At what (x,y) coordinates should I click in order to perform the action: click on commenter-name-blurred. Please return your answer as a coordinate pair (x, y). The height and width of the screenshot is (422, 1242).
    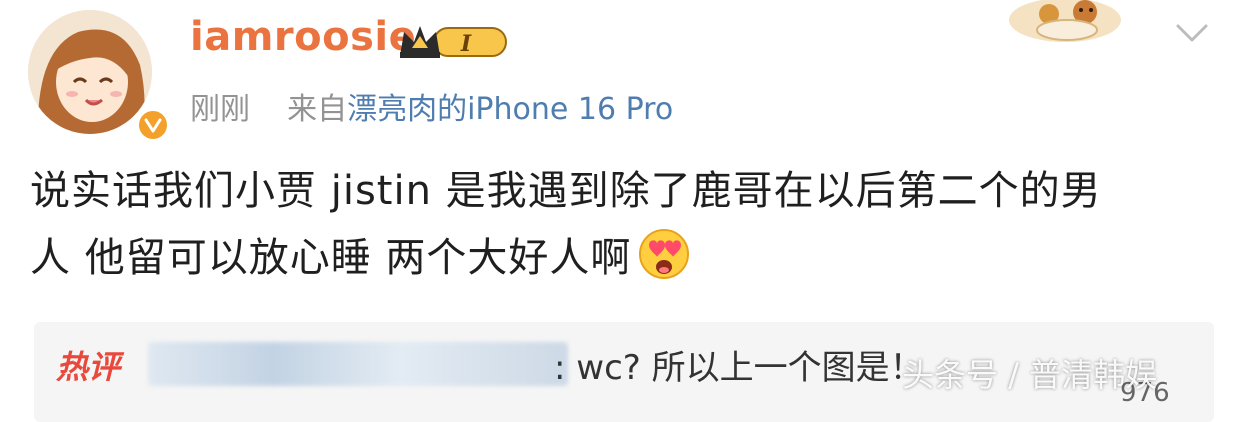
    Looking at the image, I should click on (358, 364).